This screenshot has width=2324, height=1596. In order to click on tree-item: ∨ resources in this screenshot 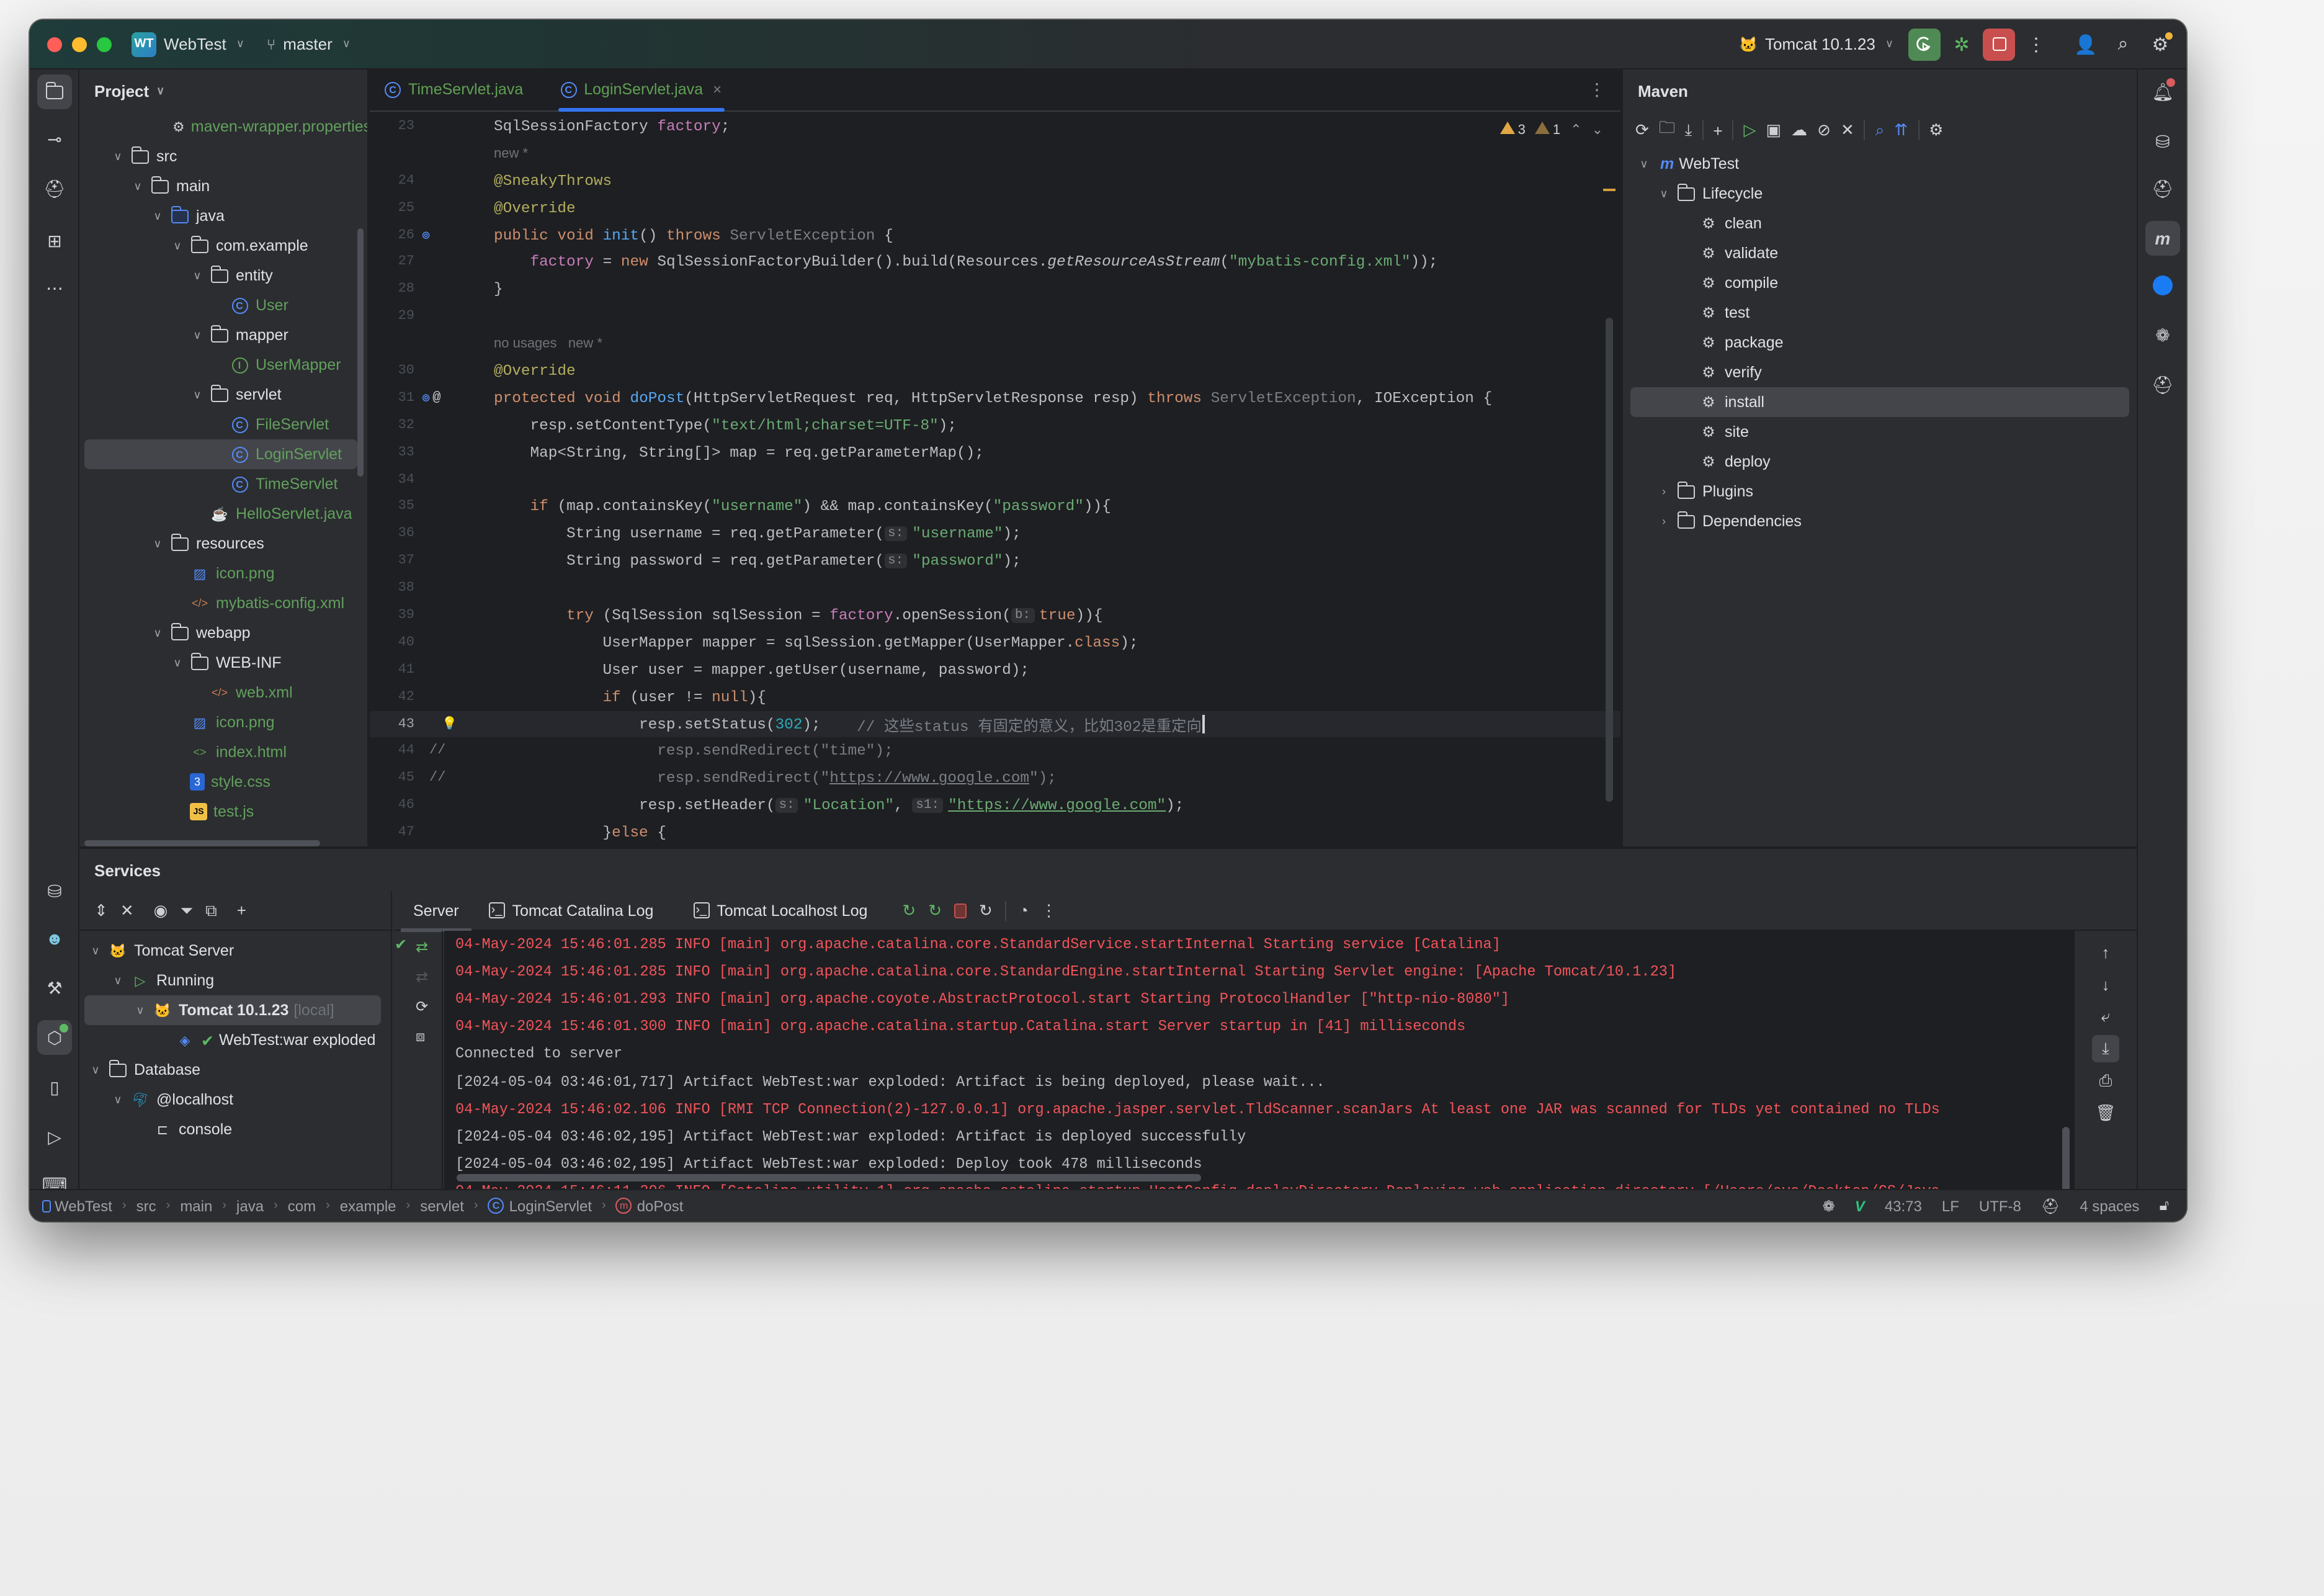, I will do `click(223, 543)`.